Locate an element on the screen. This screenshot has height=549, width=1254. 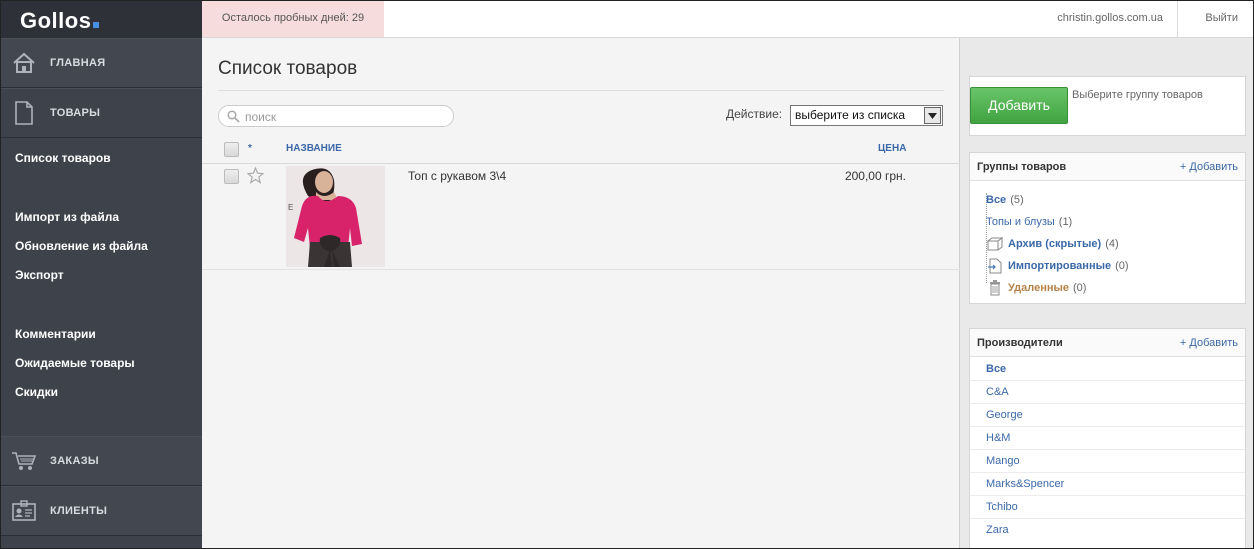
add-group-link: + Добавить is located at coordinates (1209, 167).